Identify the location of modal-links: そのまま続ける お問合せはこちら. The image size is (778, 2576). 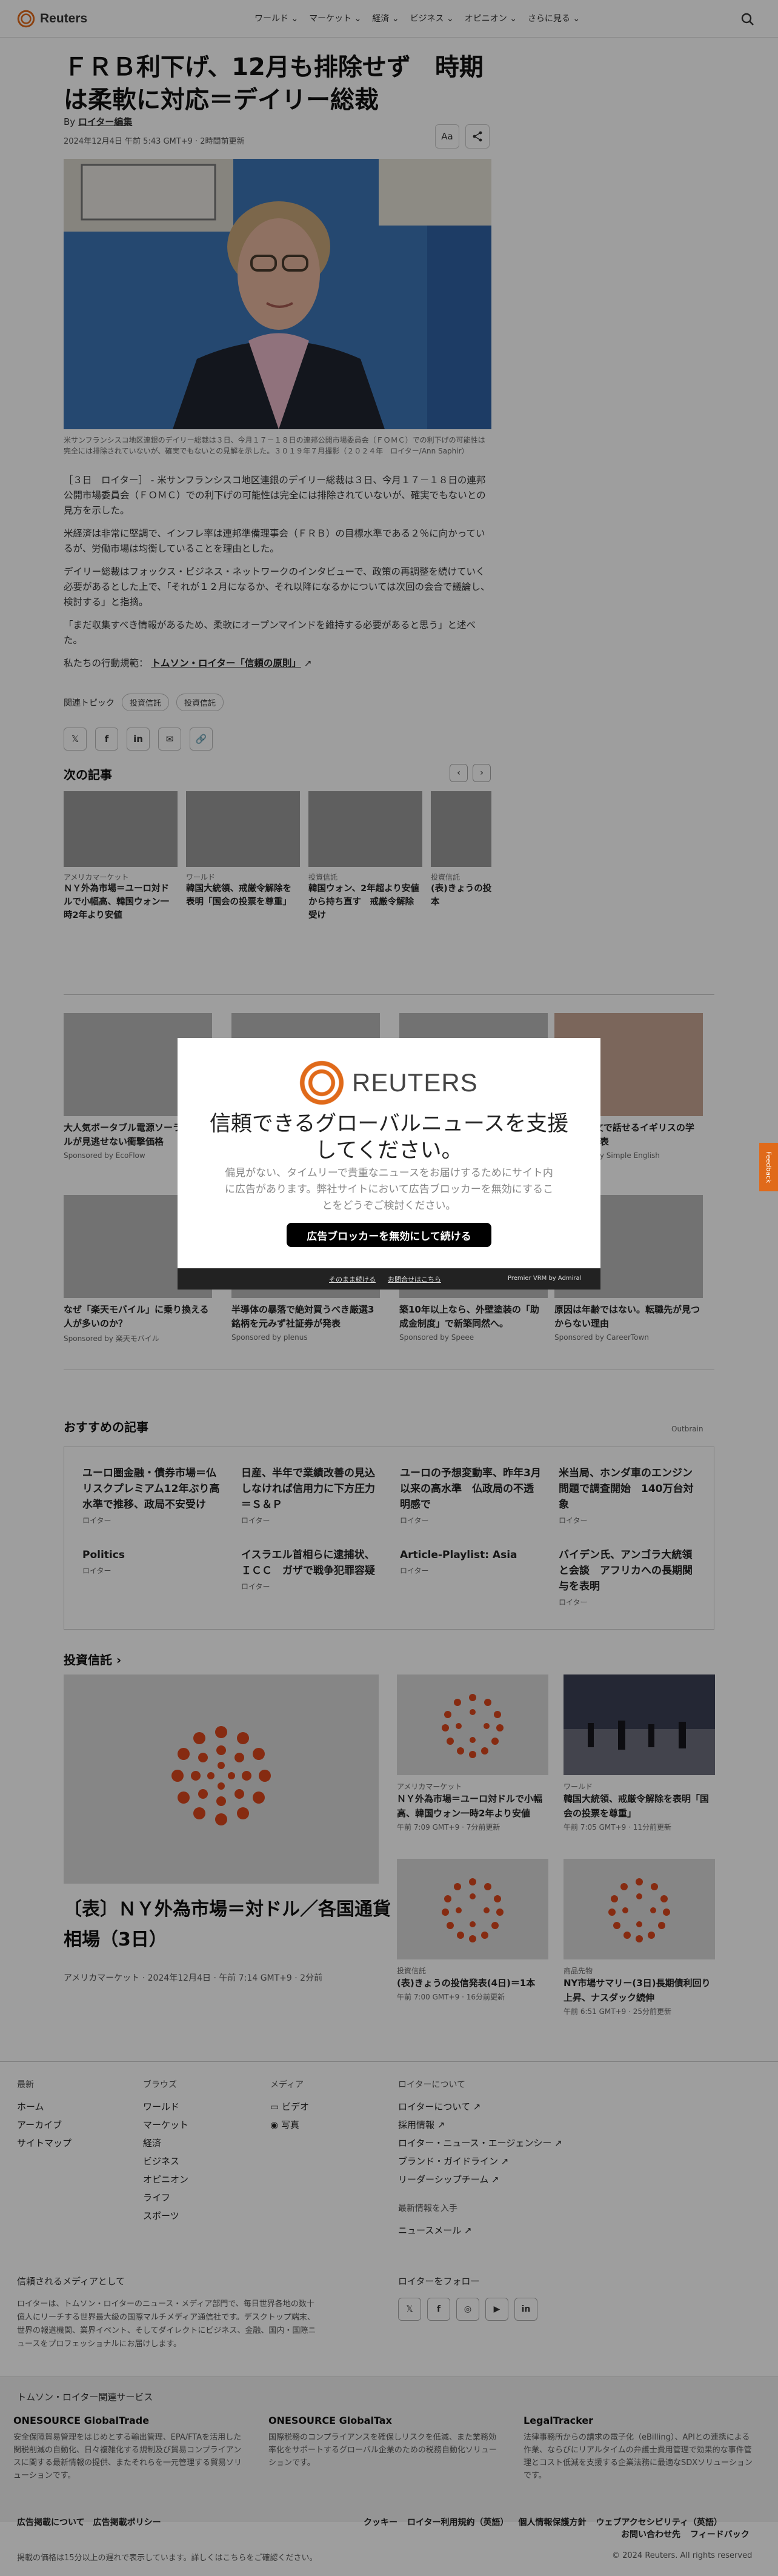
(385, 1279).